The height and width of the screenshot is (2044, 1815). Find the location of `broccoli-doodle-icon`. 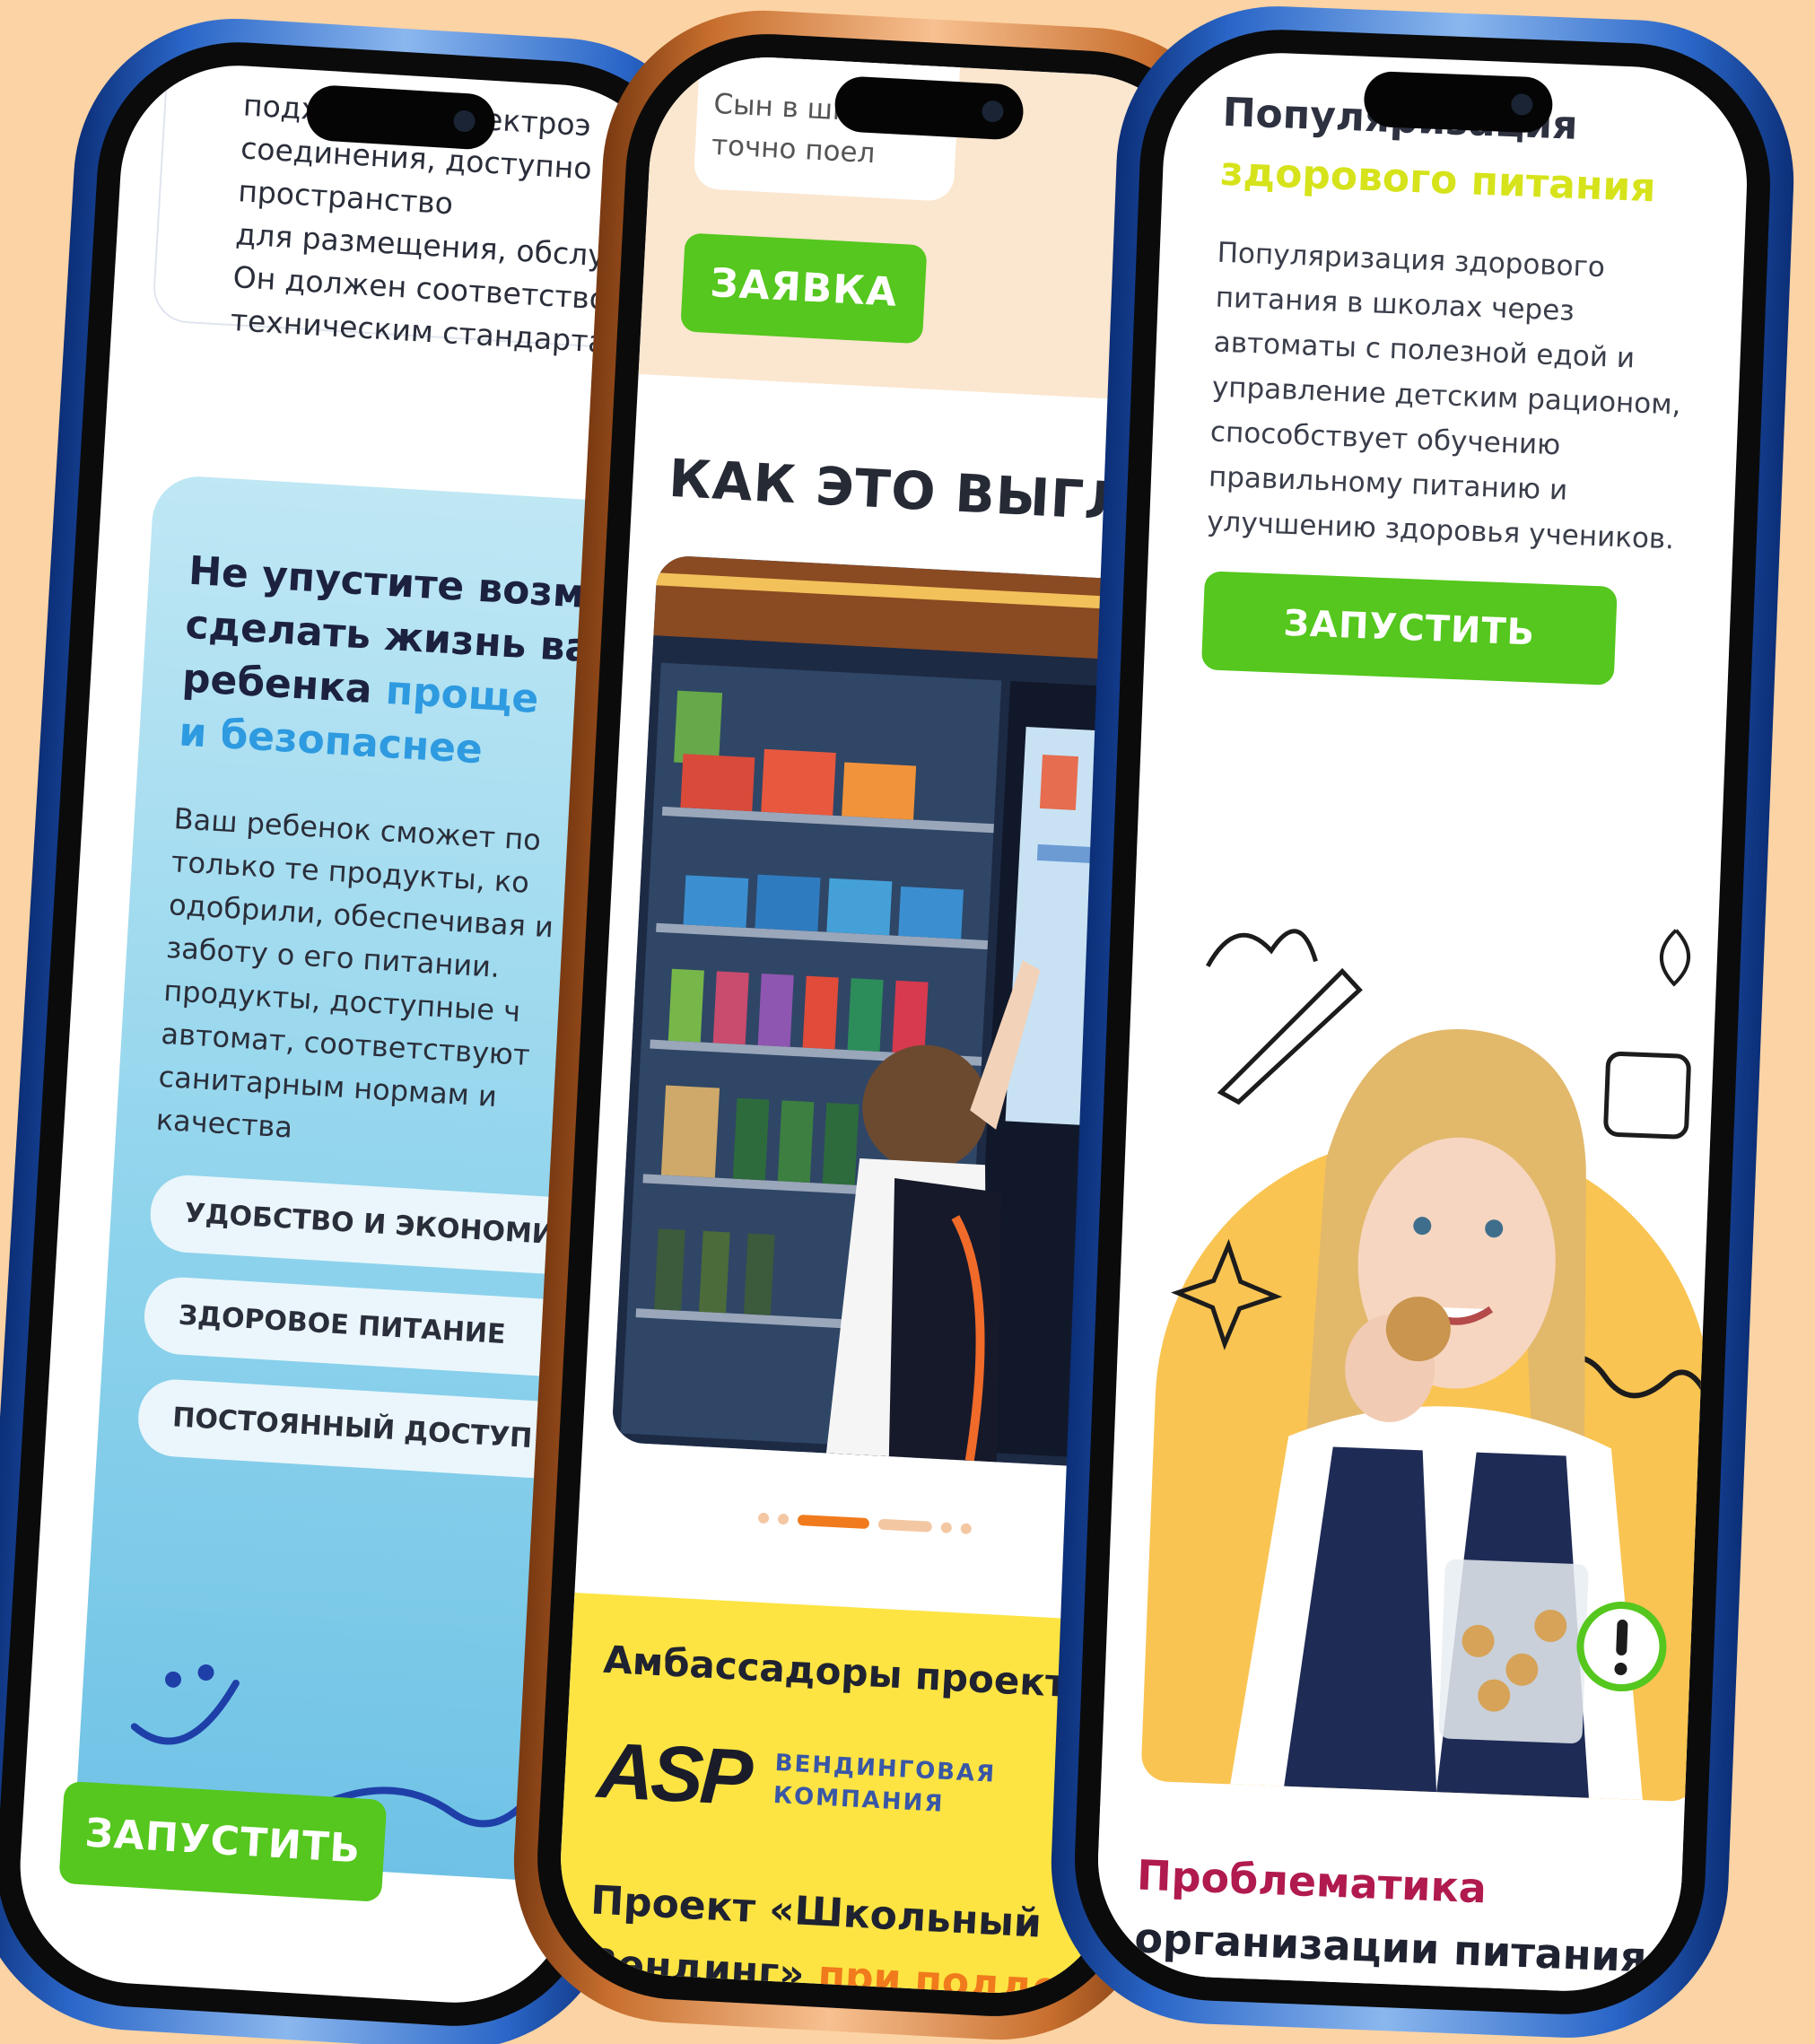

broccoli-doodle-icon is located at coordinates (1262, 948).